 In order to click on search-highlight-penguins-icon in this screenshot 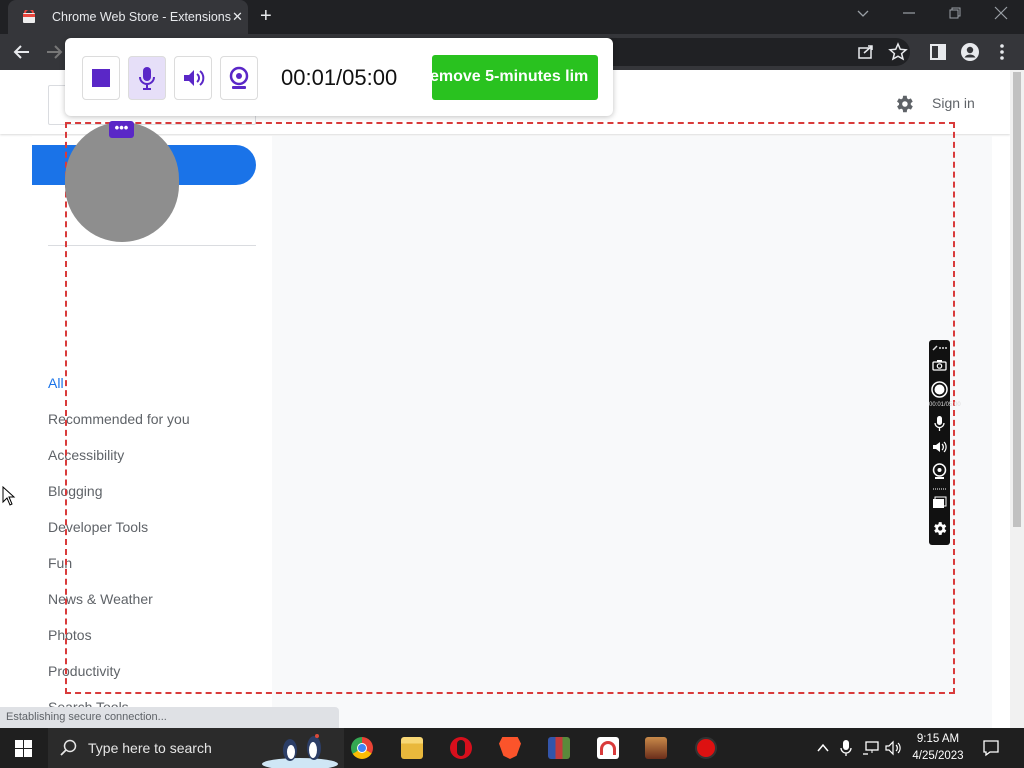, I will do `click(300, 751)`.